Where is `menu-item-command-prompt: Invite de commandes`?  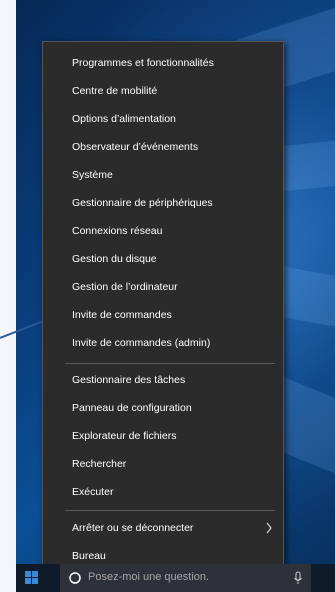 menu-item-command-prompt: Invite de commandes is located at coordinates (163, 315).